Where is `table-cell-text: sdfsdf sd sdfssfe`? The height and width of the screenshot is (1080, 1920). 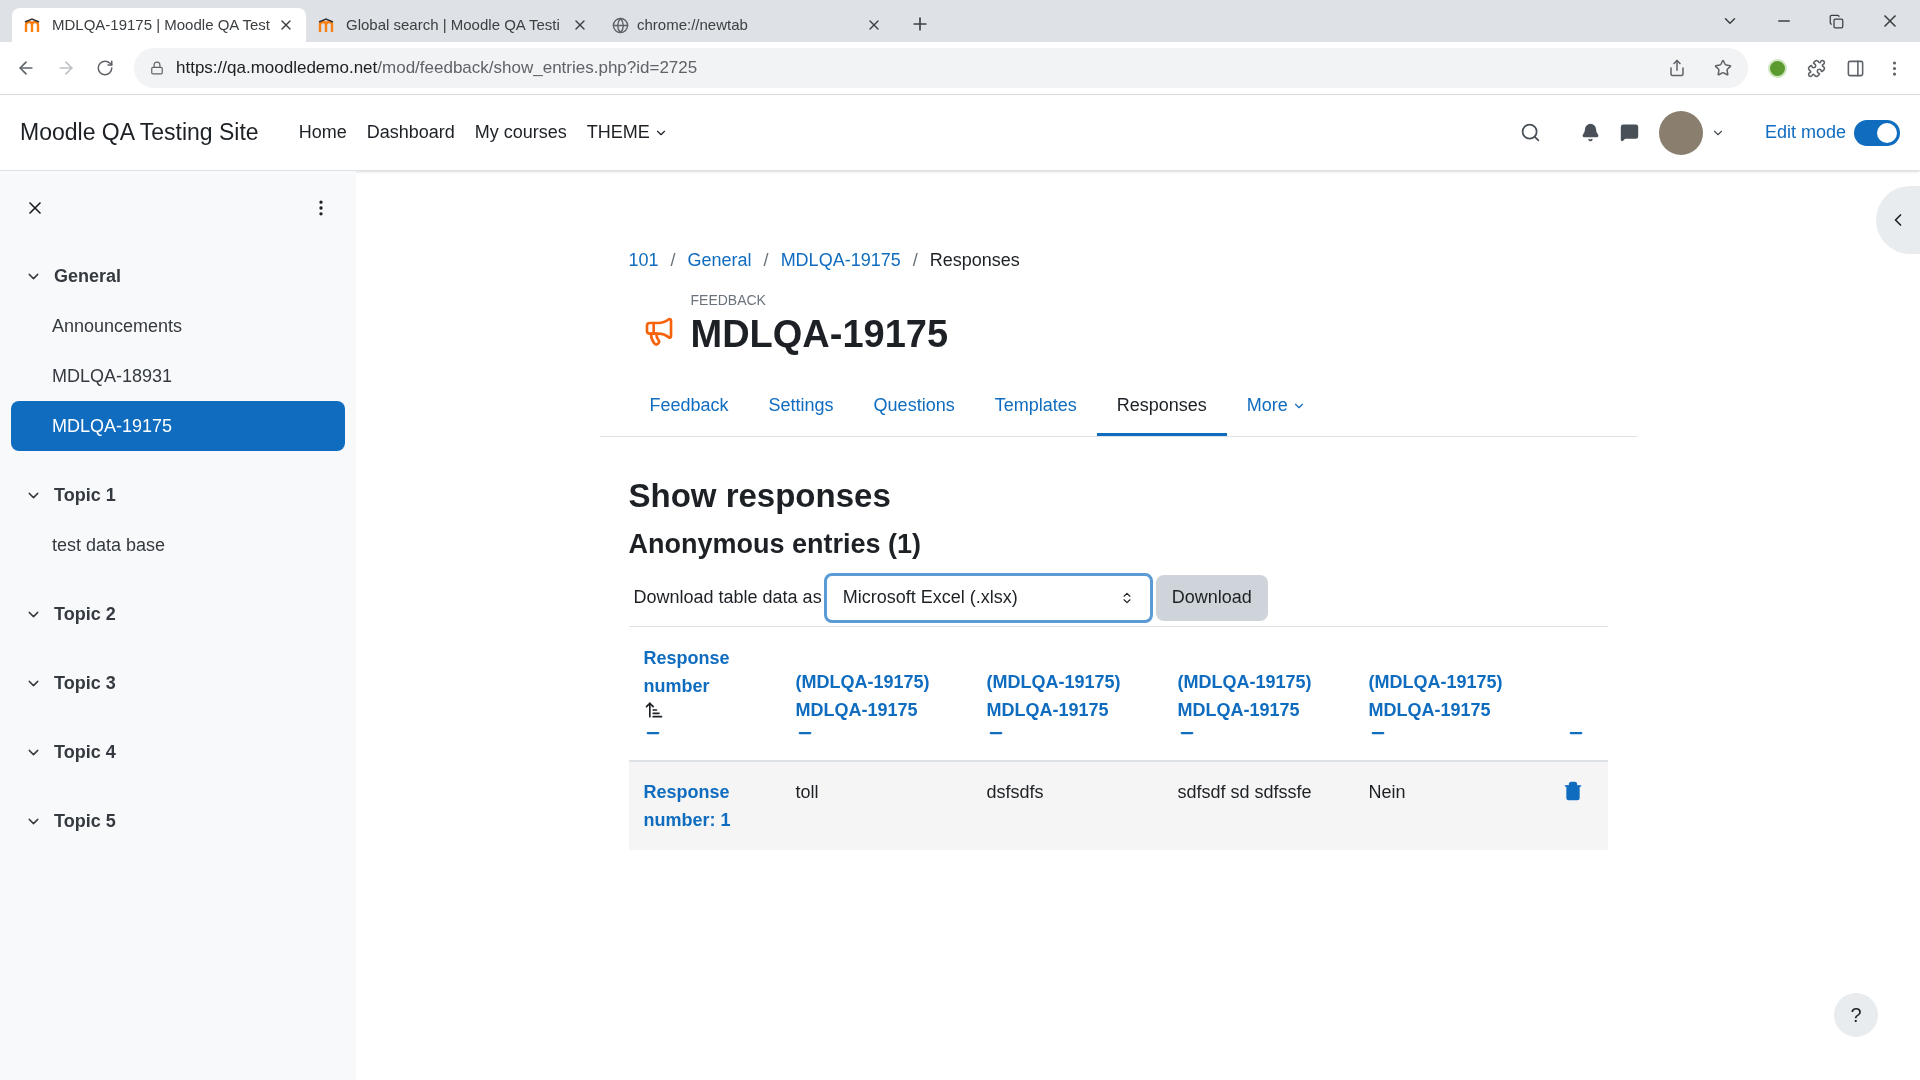 table-cell-text: sdfsdf sd sdfssfe is located at coordinates (1245, 792).